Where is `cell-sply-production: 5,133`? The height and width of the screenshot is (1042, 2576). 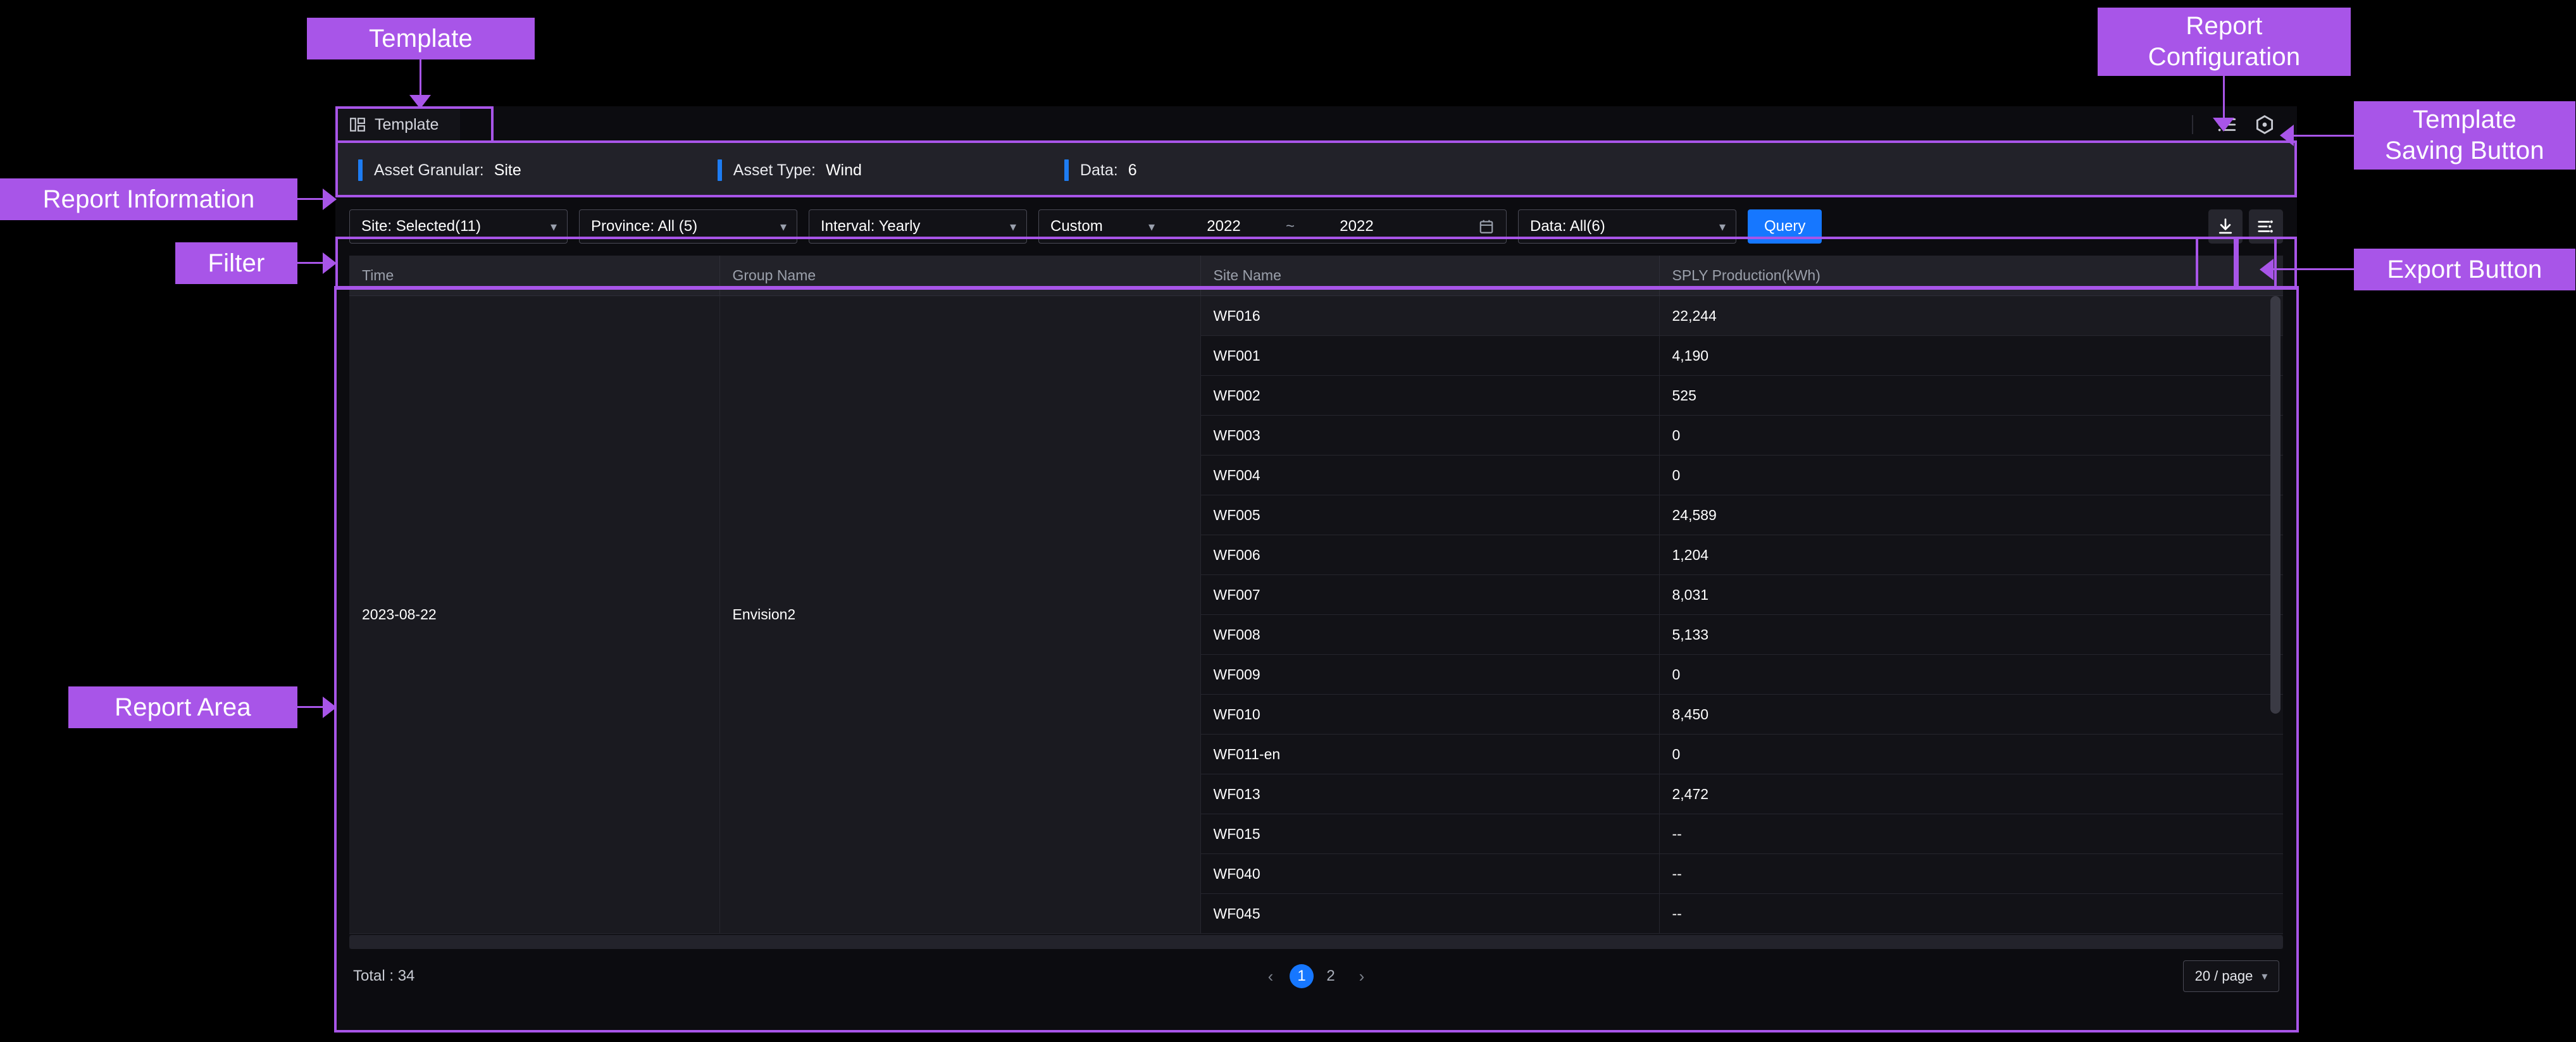 cell-sply-production: 5,133 is located at coordinates (1971, 635).